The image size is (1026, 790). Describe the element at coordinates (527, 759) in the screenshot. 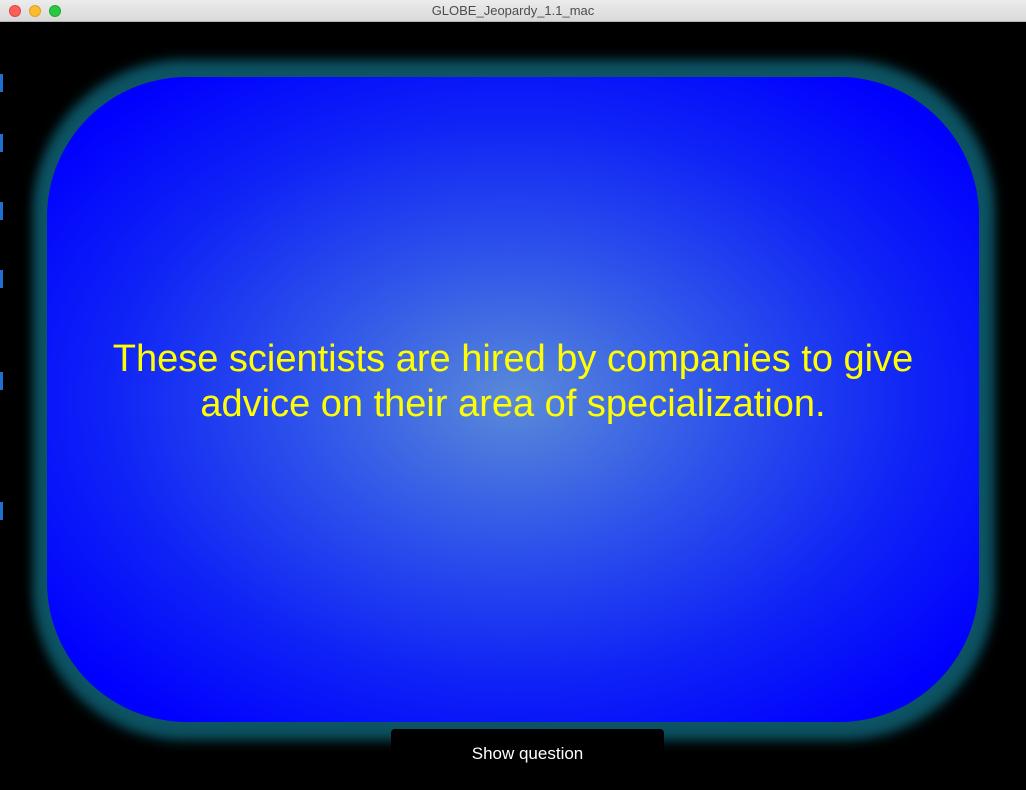

I see `show-question-button: Show question` at that location.